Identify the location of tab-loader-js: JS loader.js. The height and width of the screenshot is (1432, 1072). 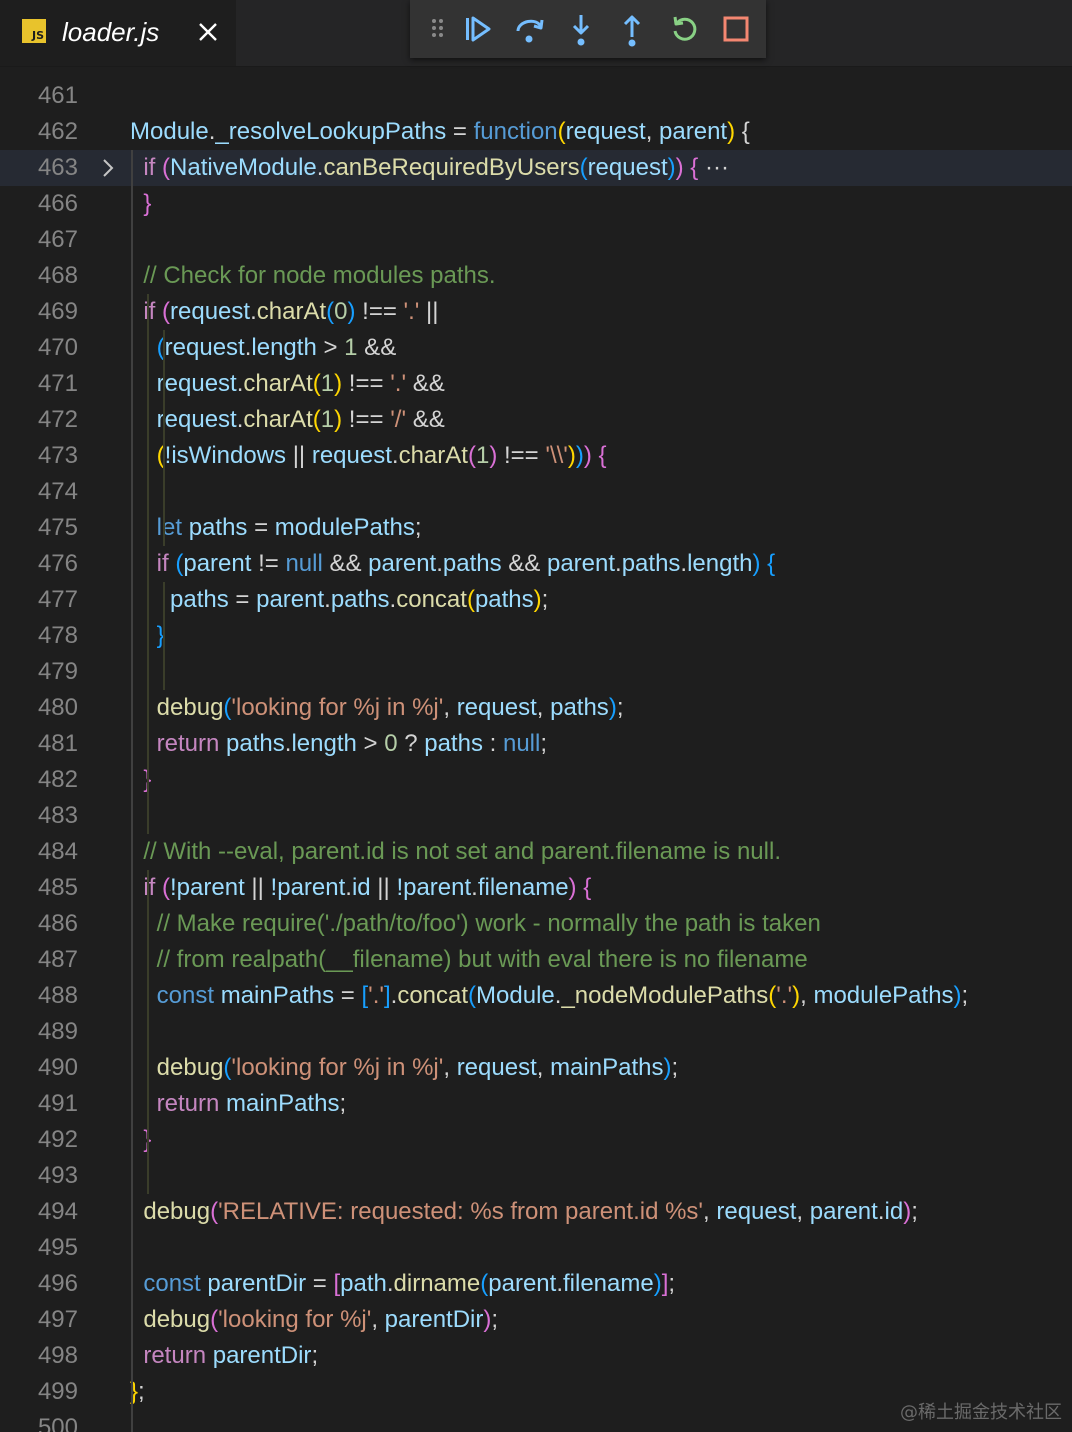
(118, 33).